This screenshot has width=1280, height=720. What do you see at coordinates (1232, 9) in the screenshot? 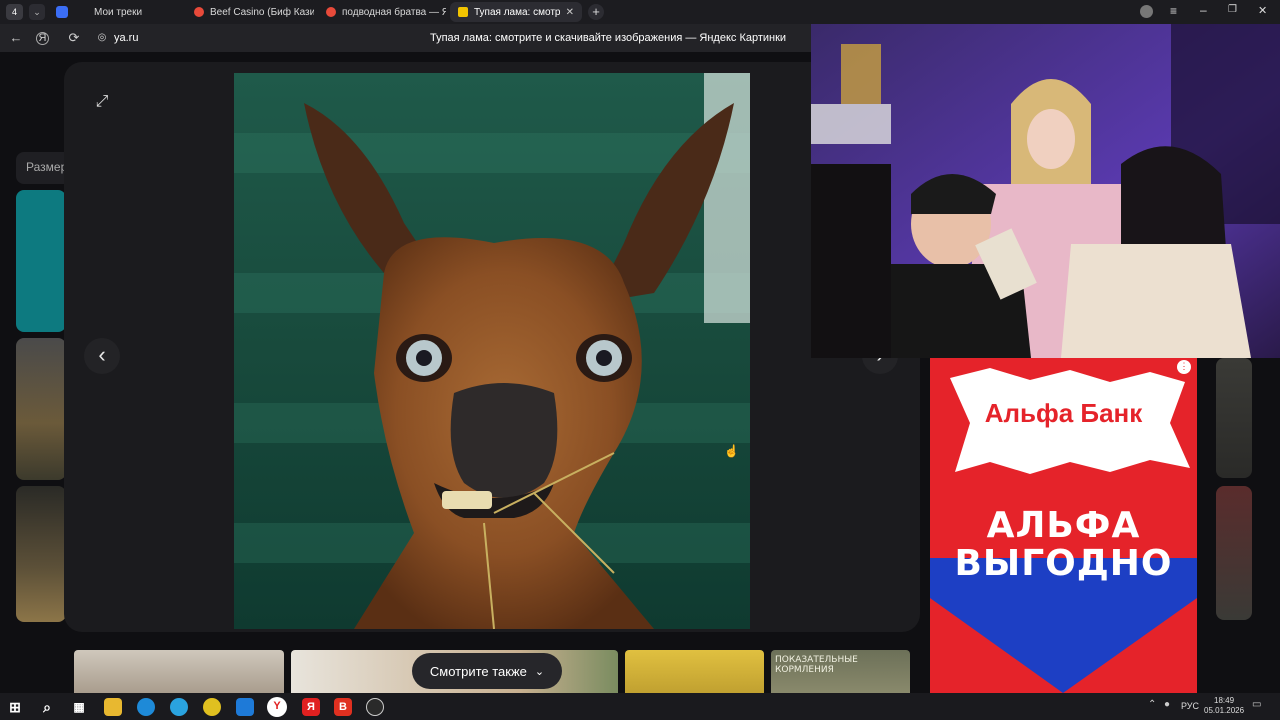
I see `maximize-icon: ❐` at bounding box center [1232, 9].